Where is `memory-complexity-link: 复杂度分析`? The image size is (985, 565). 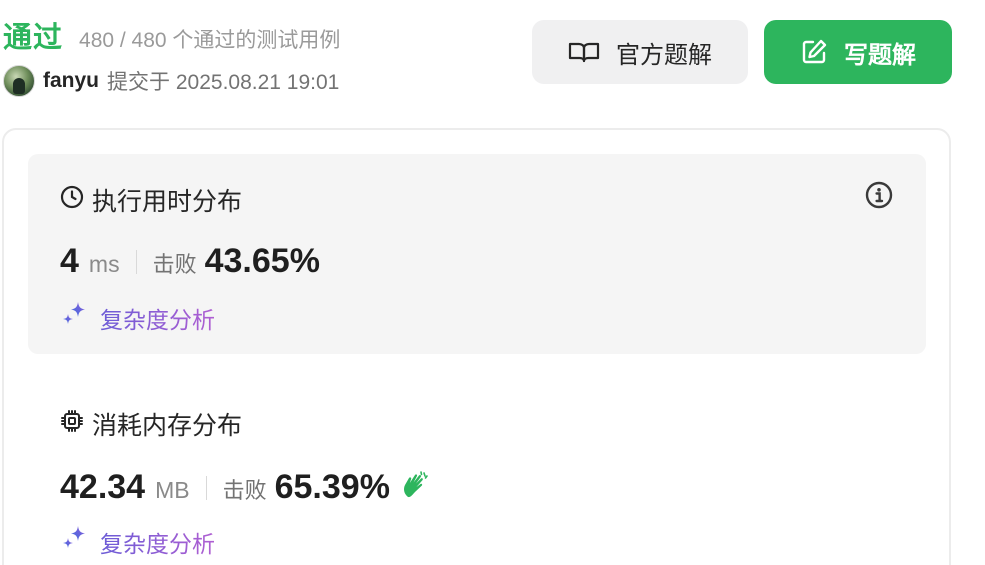
memory-complexity-link: 复杂度分析 is located at coordinates (137, 542).